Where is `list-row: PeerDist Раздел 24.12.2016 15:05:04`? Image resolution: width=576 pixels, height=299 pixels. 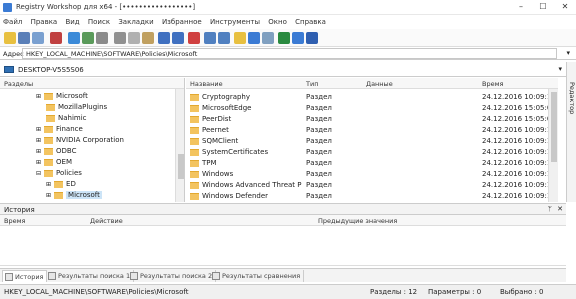 list-row: PeerDist Раздел 24.12.2016 15:05:04 is located at coordinates (367, 120).